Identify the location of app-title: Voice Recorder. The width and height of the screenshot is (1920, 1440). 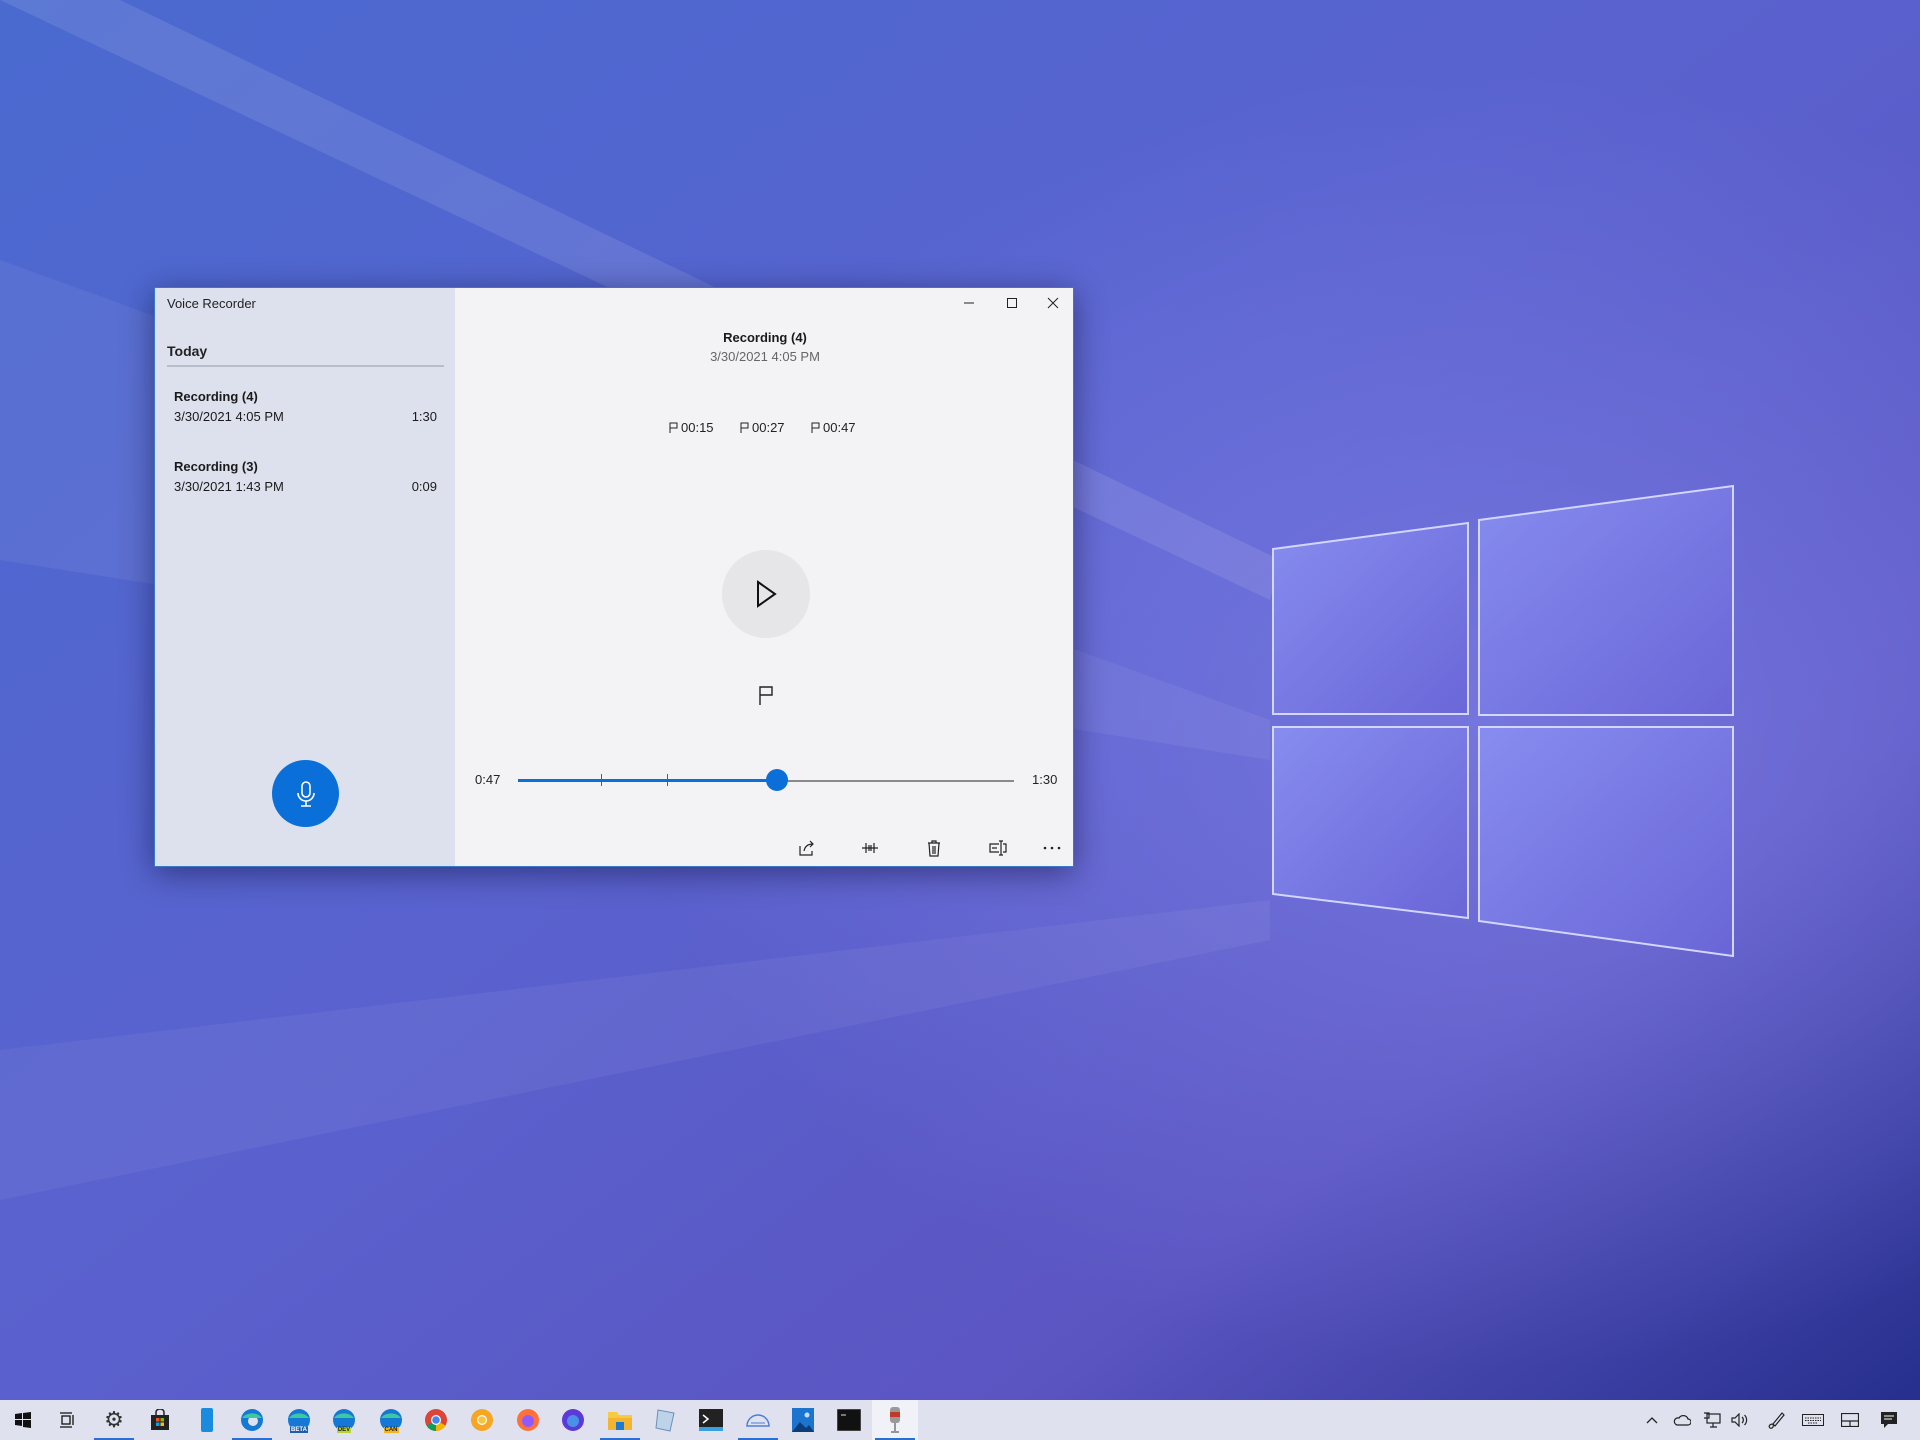
(211, 303).